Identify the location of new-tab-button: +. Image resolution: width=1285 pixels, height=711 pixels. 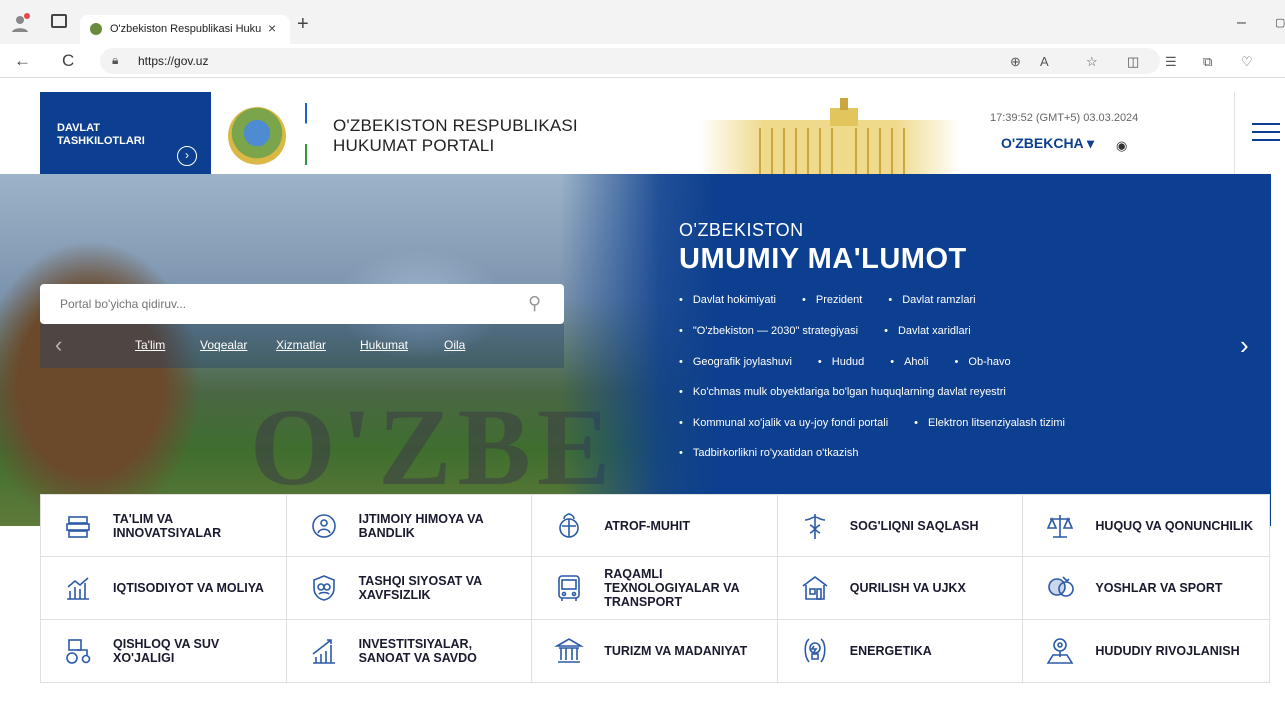
(303, 24).